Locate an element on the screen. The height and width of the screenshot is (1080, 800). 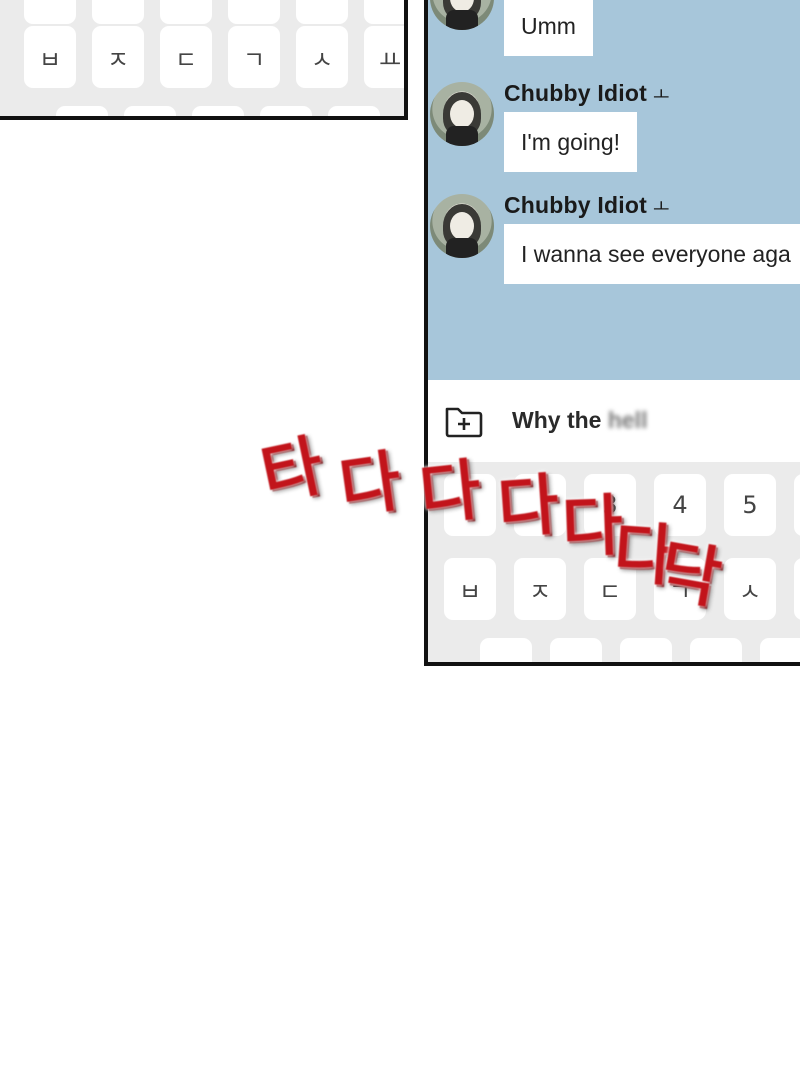
message-input-bar: Why the hell is located at coordinates (614, 421).